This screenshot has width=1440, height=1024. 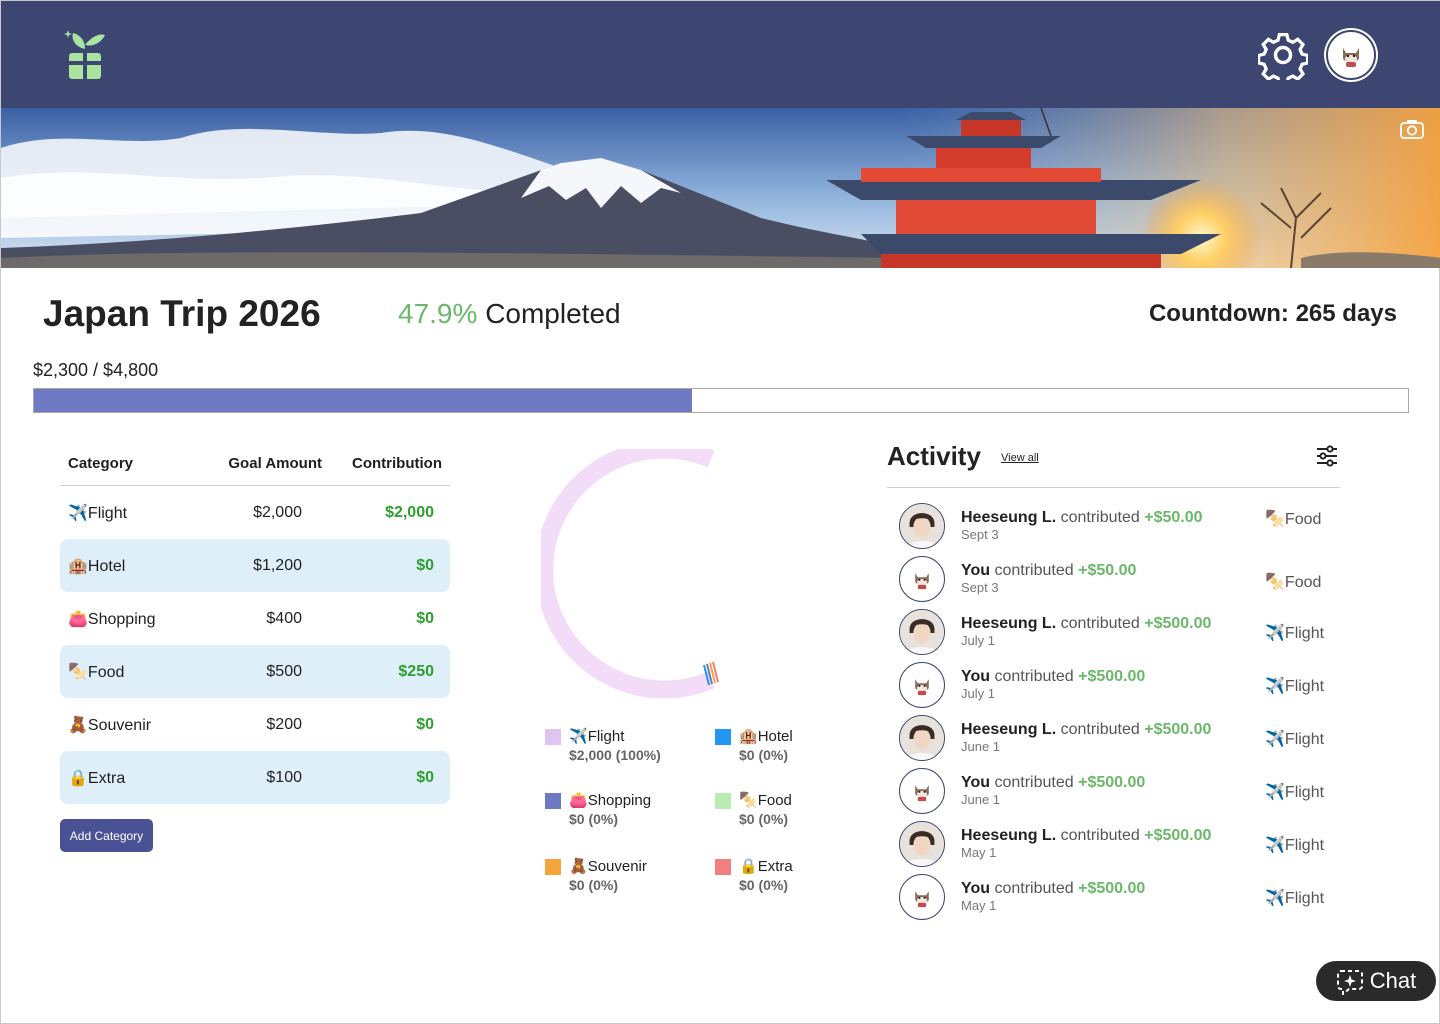 What do you see at coordinates (277, 565) in the screenshot?
I see `row-goal-amount: $1,200` at bounding box center [277, 565].